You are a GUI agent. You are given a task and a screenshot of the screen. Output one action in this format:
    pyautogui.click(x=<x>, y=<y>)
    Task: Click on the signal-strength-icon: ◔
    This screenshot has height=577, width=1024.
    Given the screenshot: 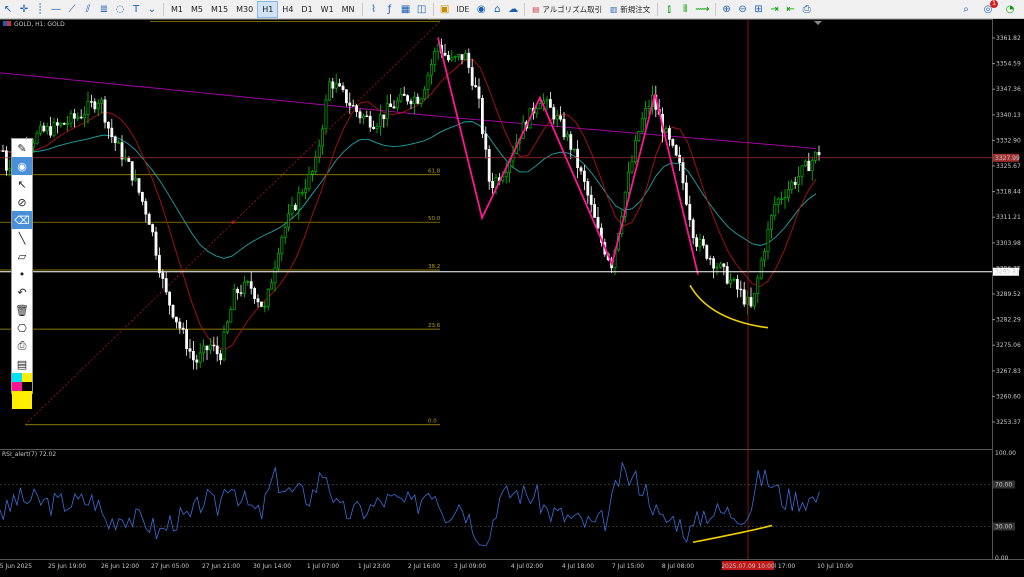 What is the action you would take?
    pyautogui.click(x=1010, y=9)
    